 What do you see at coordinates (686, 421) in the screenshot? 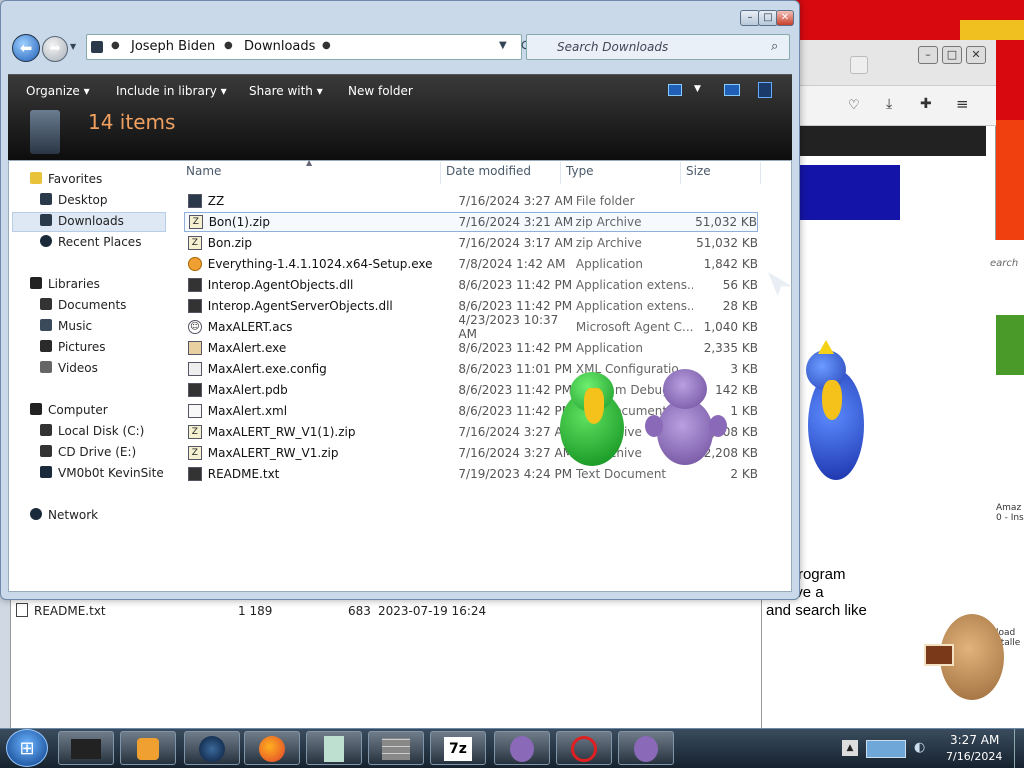
I see `purple-gorilla-icon` at bounding box center [686, 421].